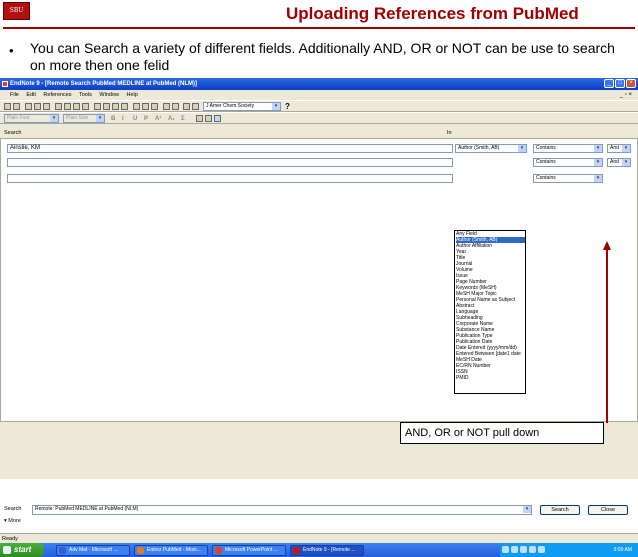  What do you see at coordinates (76, 106) in the screenshot?
I see `sort-icon` at bounding box center [76, 106].